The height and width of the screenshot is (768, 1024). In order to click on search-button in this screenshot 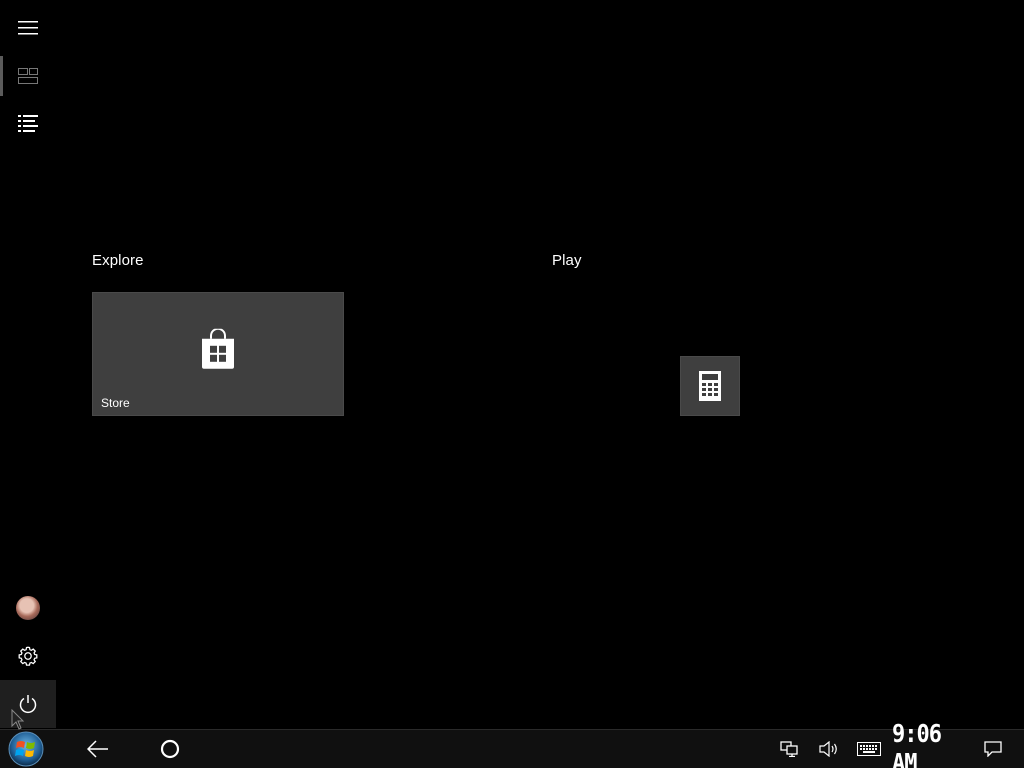, I will do `click(170, 749)`.